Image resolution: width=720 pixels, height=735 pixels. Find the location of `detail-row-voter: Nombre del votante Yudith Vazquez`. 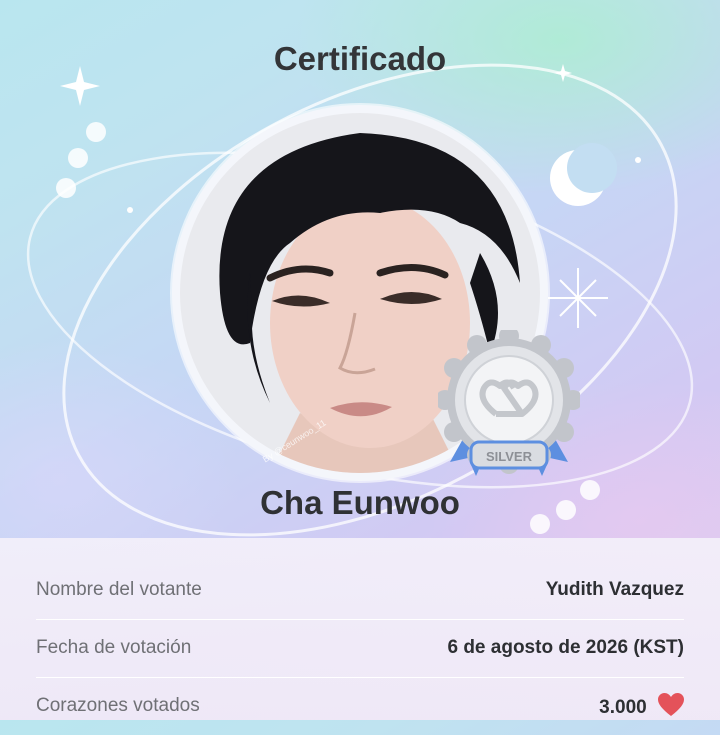

detail-row-voter: Nombre del votante Yudith Vazquez is located at coordinates (360, 590).